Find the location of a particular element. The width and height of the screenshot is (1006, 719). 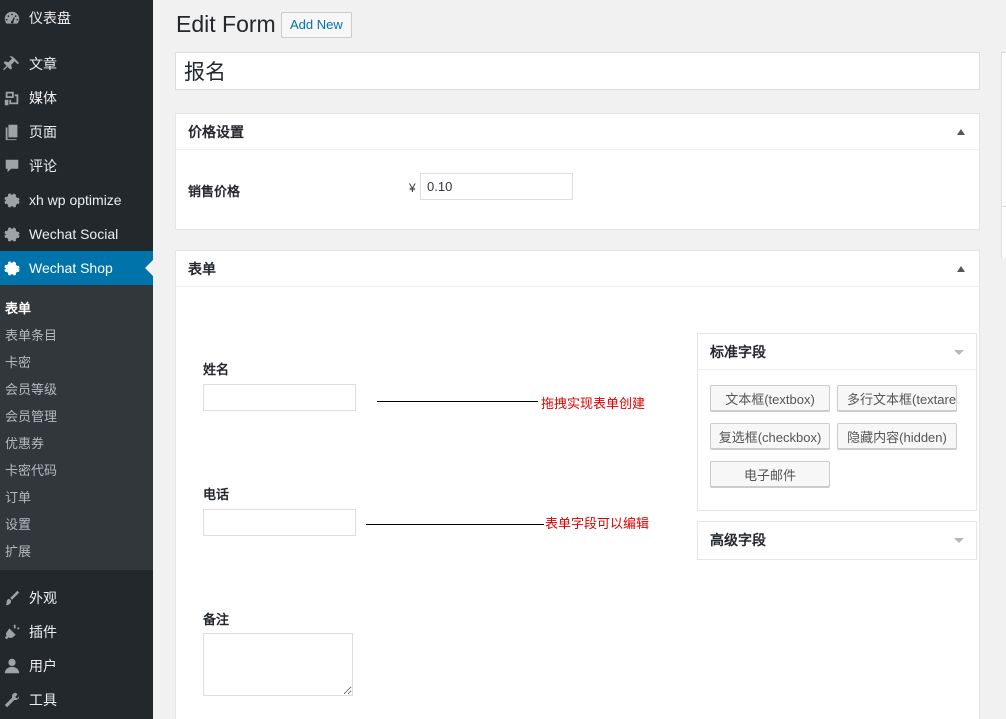

wrench-icon is located at coordinates (12, 700).